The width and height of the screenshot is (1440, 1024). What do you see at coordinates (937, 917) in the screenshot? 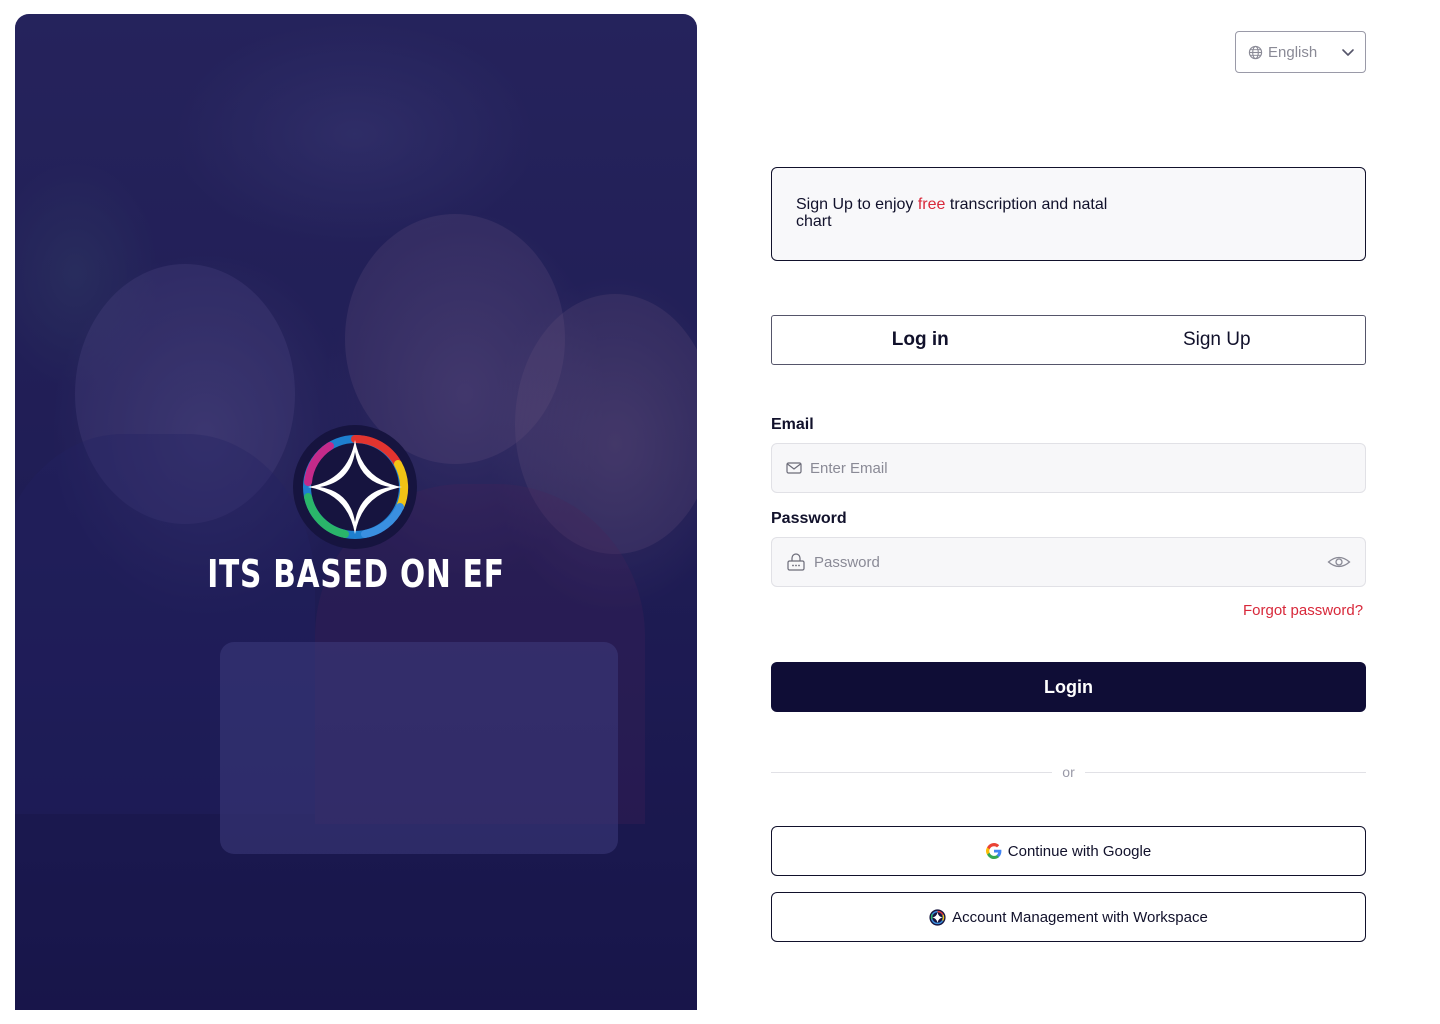
I see `workspace-logo-icon` at bounding box center [937, 917].